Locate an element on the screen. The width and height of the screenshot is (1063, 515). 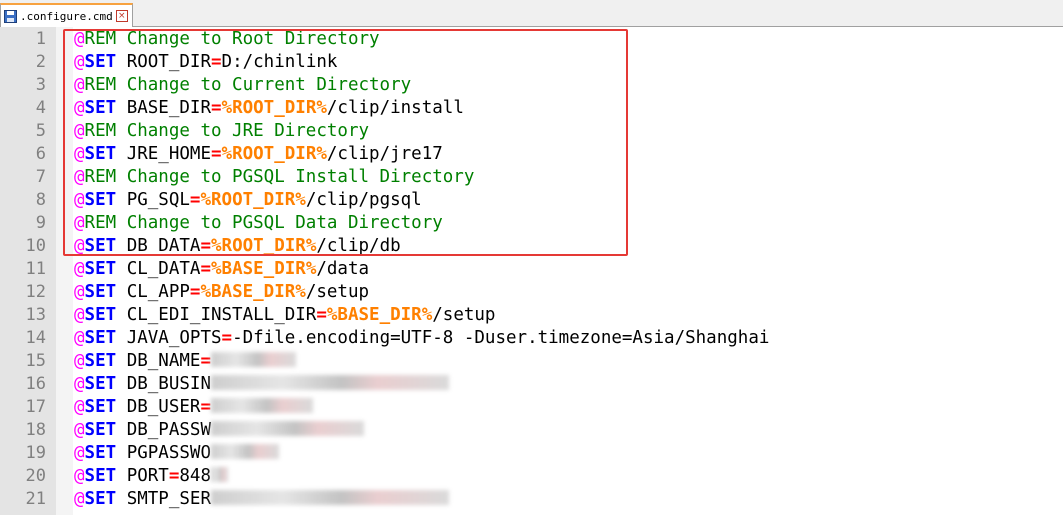
line-number: 16 is located at coordinates (35, 384).